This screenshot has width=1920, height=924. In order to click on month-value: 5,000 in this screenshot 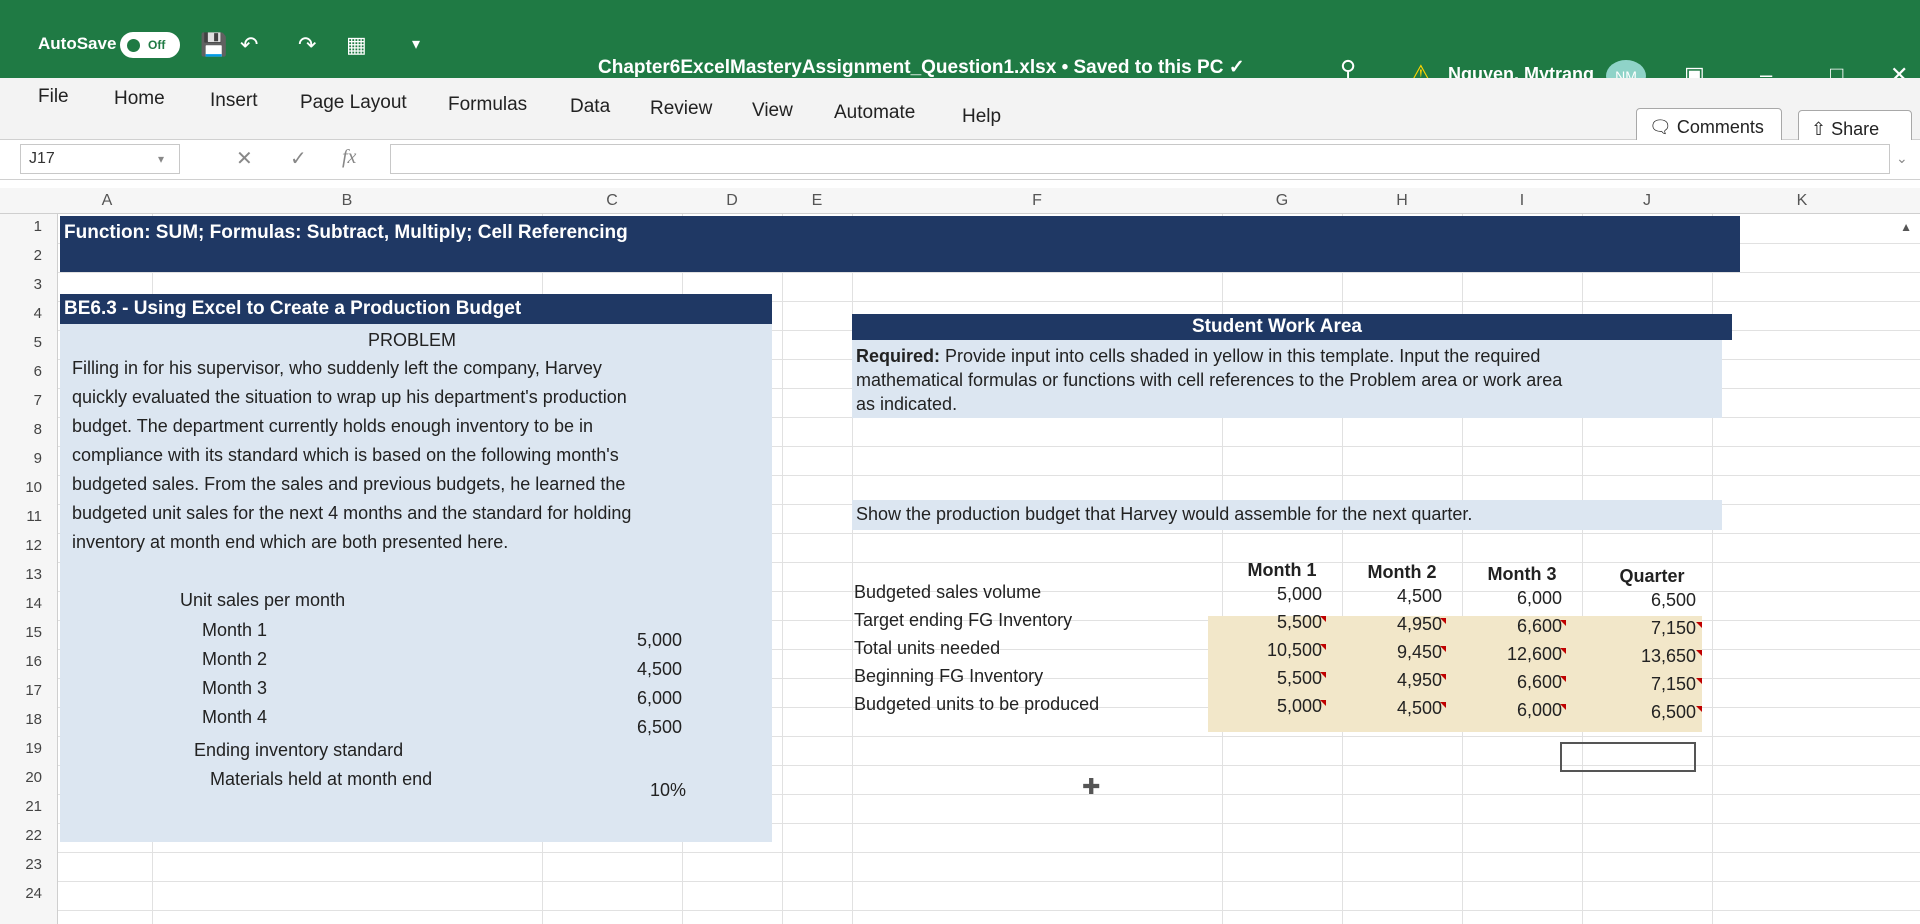, I will do `click(621, 640)`.